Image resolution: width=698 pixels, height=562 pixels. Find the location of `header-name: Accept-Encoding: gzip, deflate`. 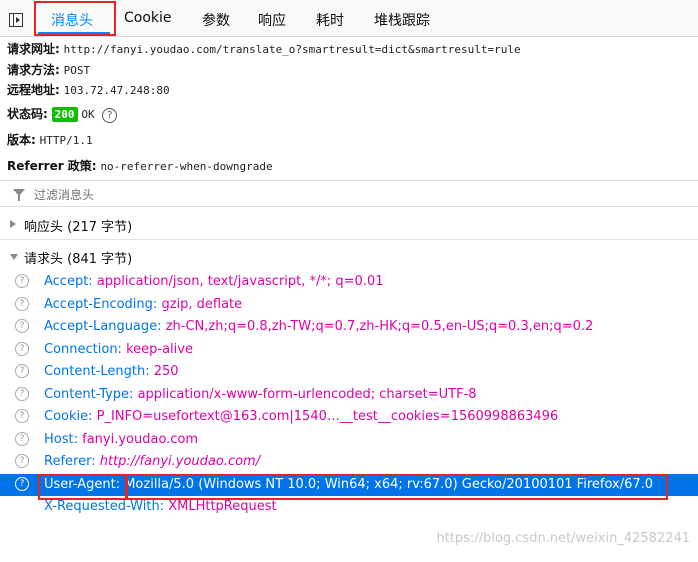

header-name: Accept-Encoding: gzip, deflate is located at coordinates (143, 304).